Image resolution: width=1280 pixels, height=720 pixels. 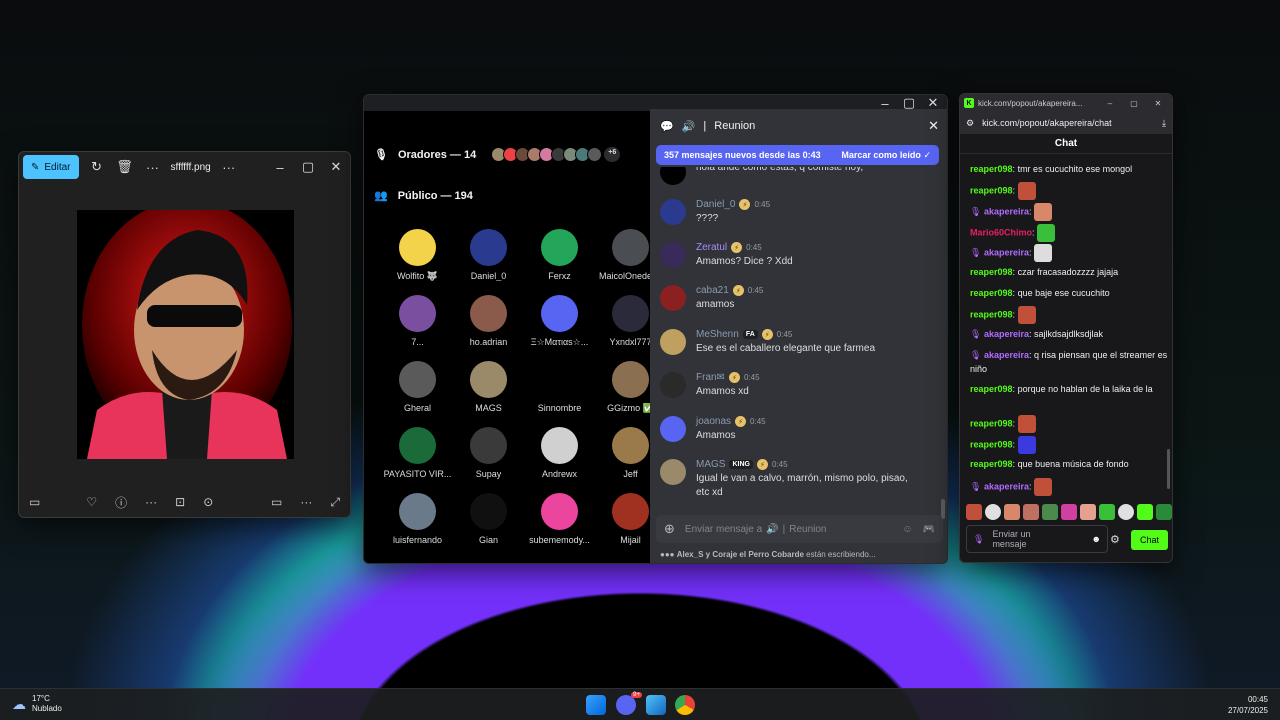 I want to click on kick-chat-message: reaper098: tmr es cucuchito ese mongol, so click(x=1069, y=169).